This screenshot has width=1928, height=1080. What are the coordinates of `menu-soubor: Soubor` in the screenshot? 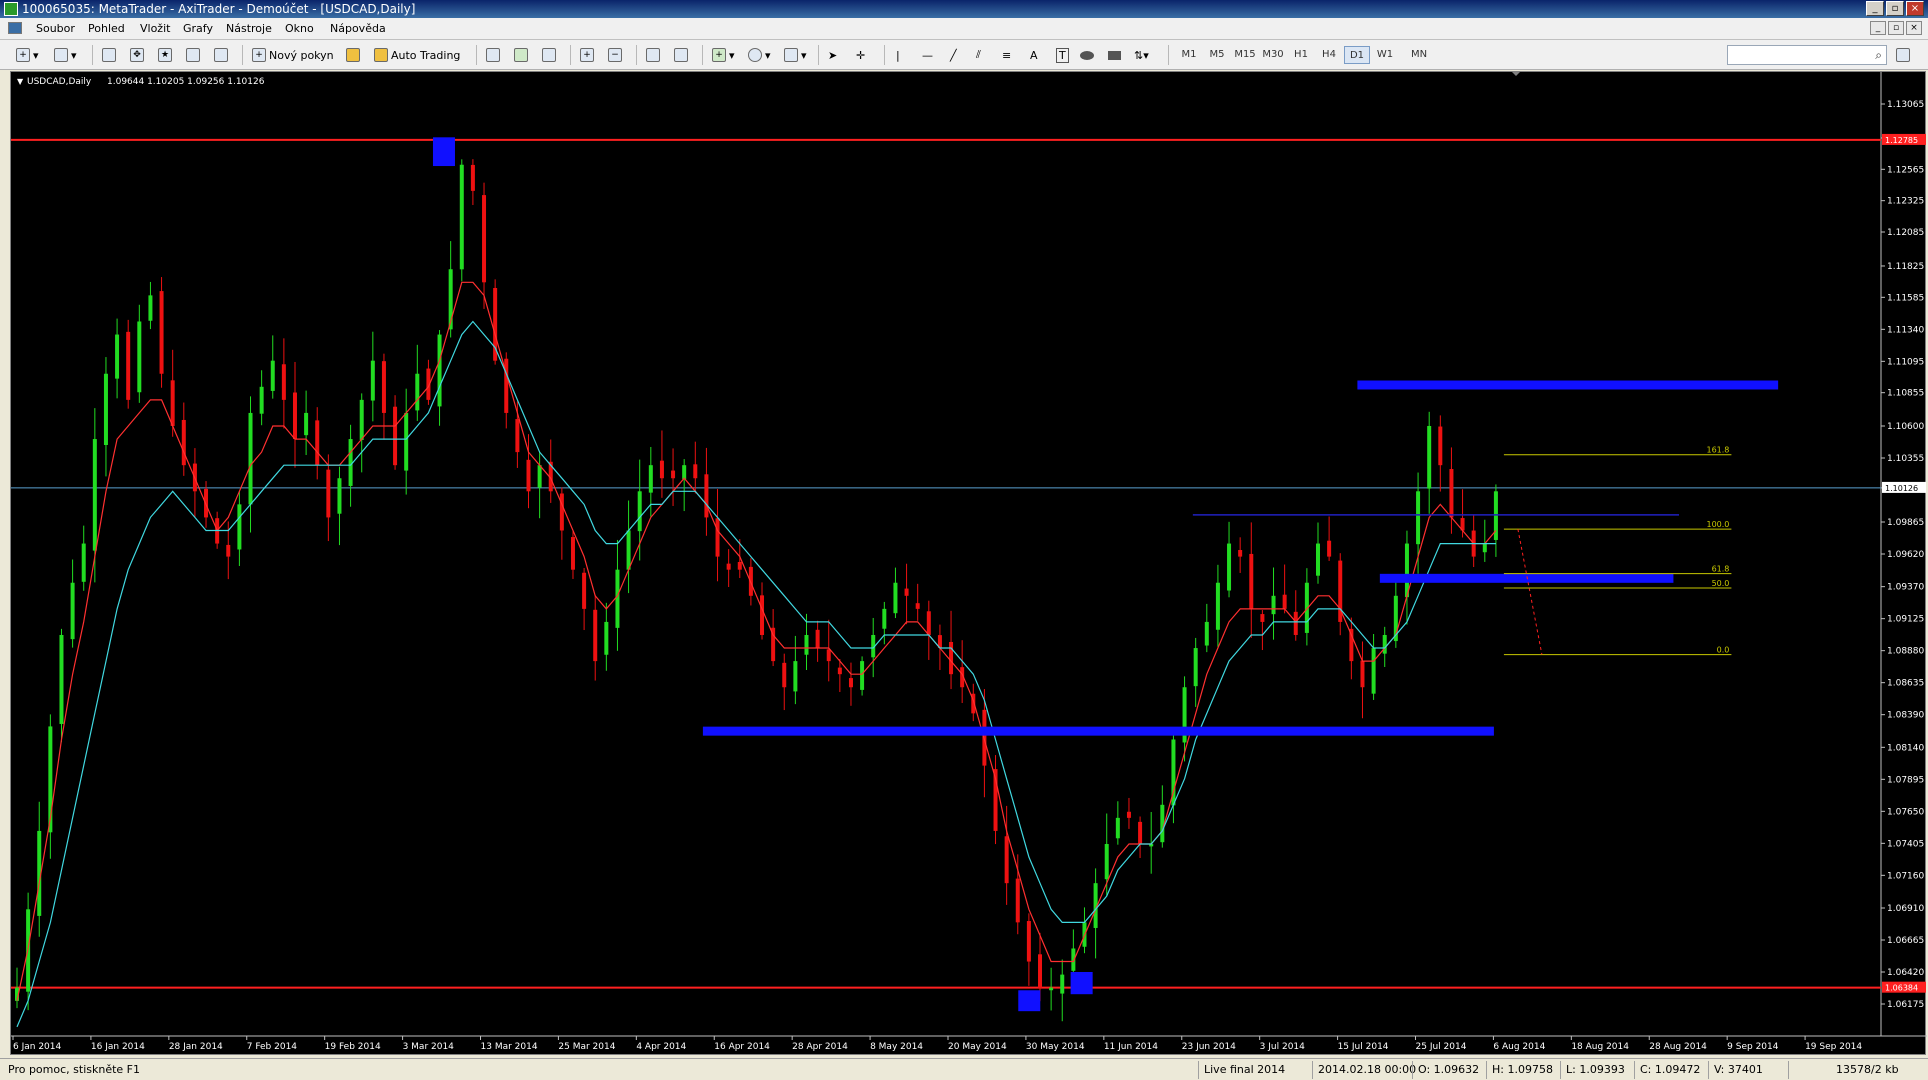 It's located at (55, 28).